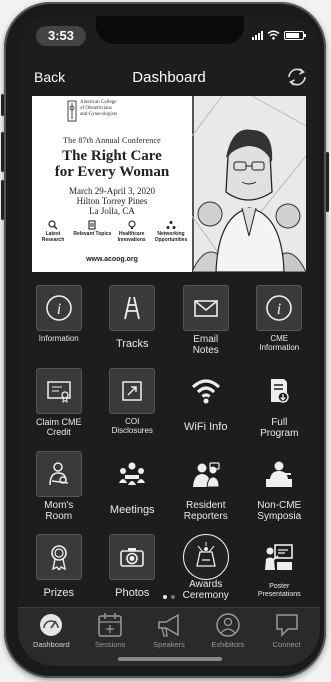 Image resolution: width=331 pixels, height=682 pixels. I want to click on refresh-icon, so click(297, 77).